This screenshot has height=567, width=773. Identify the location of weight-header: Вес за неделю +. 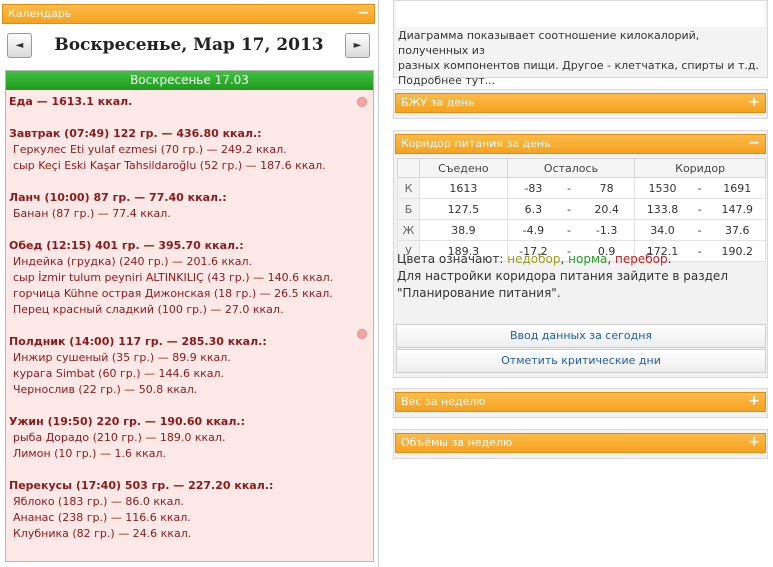
(580, 402).